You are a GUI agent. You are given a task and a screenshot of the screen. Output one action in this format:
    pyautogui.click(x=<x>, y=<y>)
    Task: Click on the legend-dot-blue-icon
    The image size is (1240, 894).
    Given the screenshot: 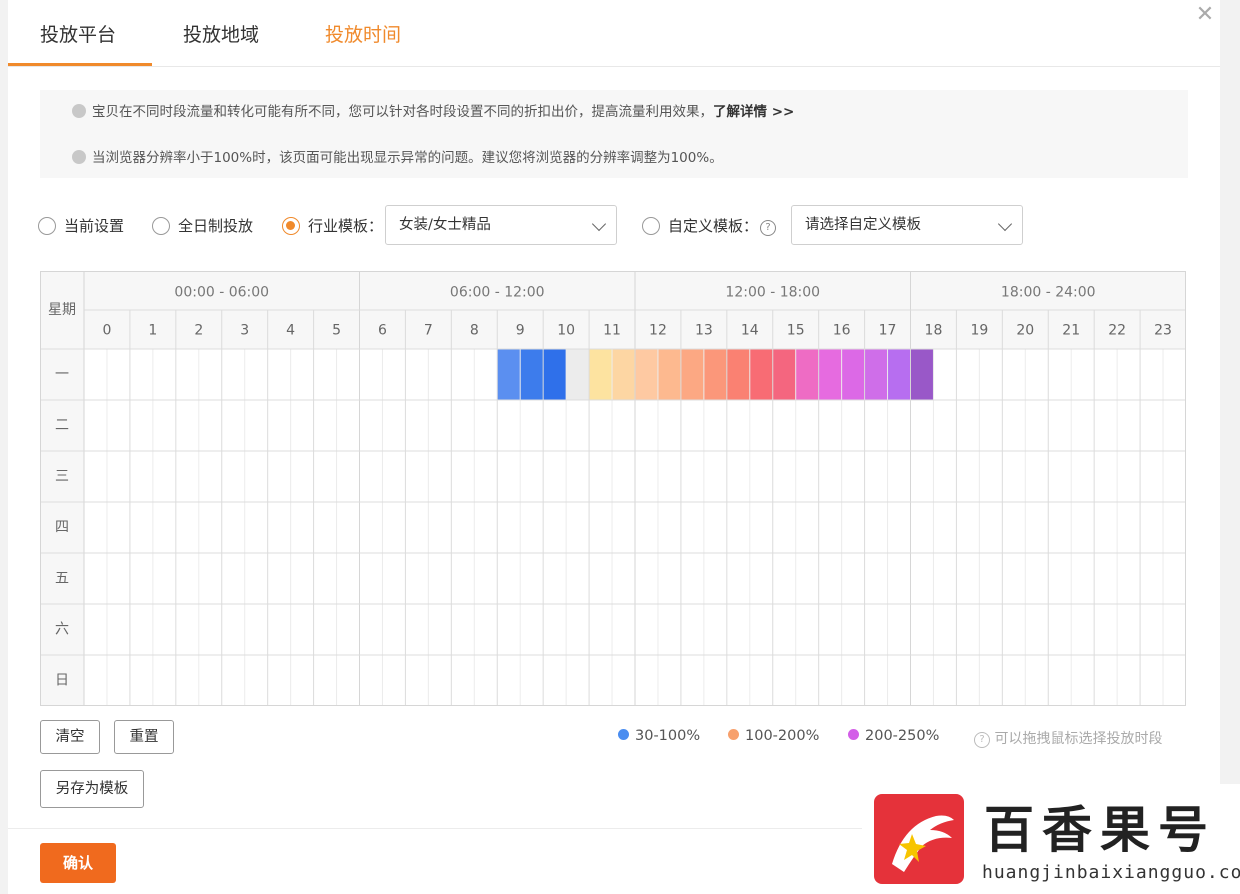 What is the action you would take?
    pyautogui.click(x=623, y=734)
    